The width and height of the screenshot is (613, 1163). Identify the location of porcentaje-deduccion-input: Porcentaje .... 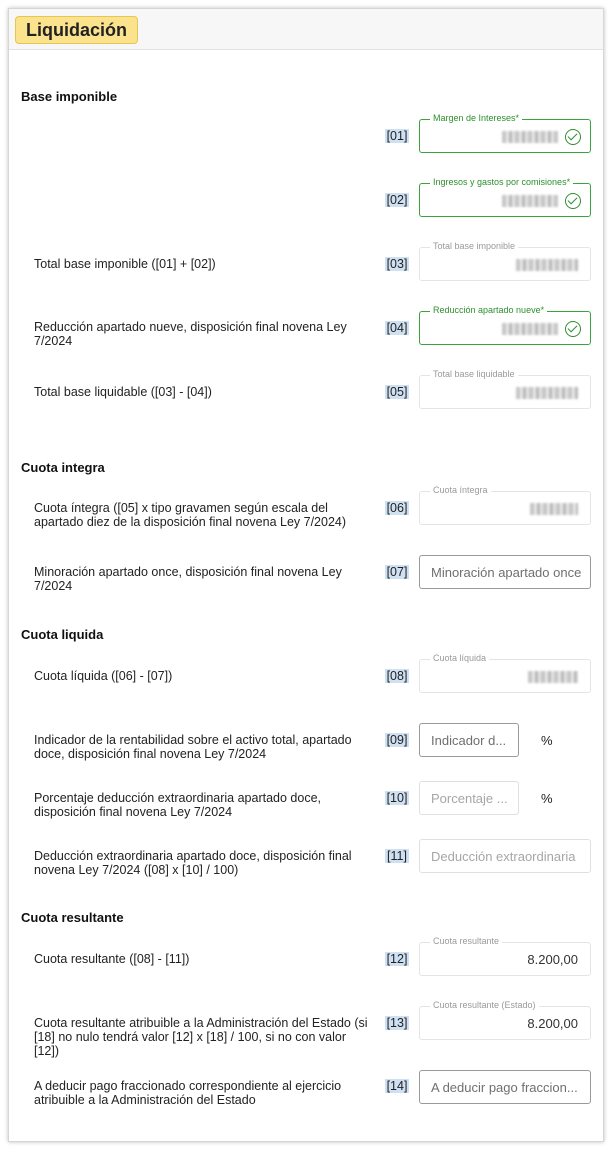
(469, 798).